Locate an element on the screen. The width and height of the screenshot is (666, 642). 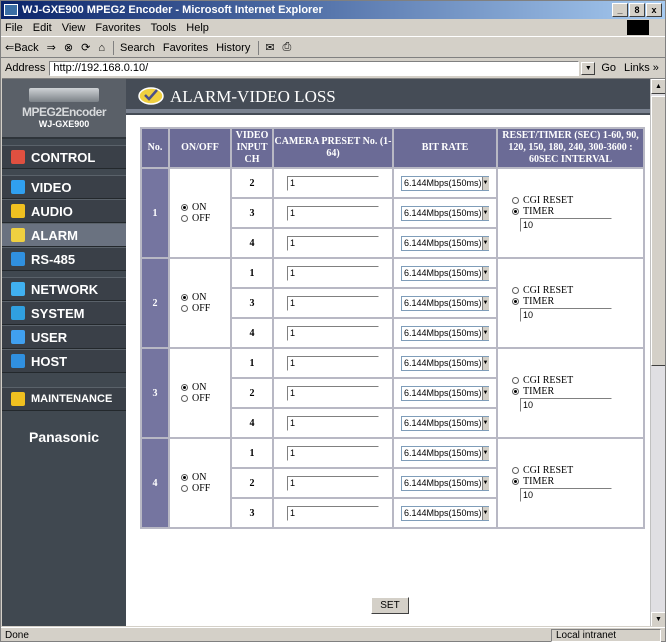
menu-favorites: Favorites is located at coordinates (117, 28).